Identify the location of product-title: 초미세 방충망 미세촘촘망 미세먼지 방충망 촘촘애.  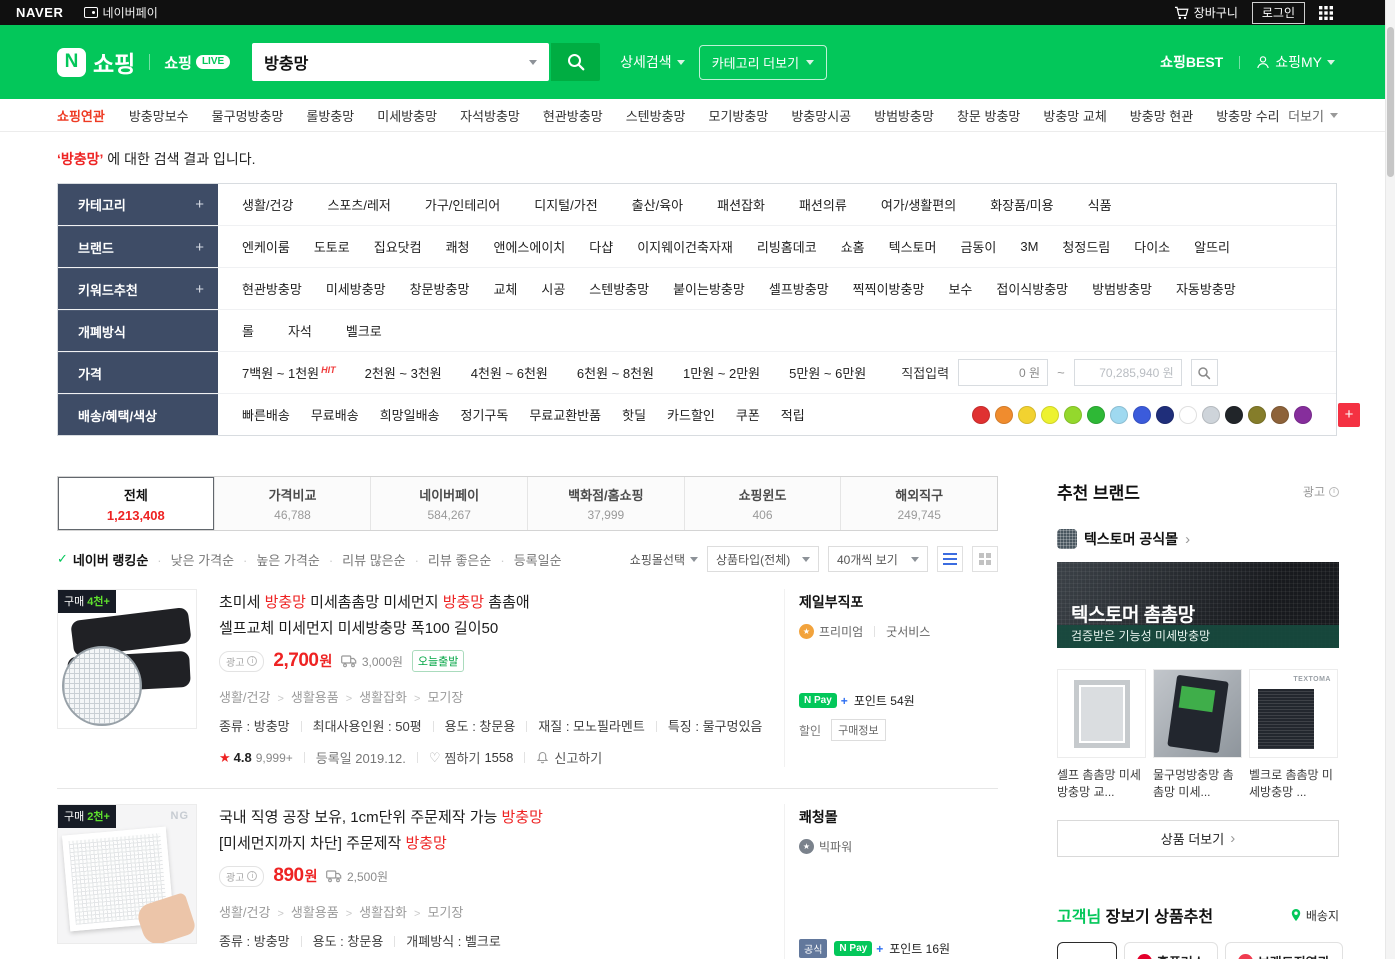
(491, 602).